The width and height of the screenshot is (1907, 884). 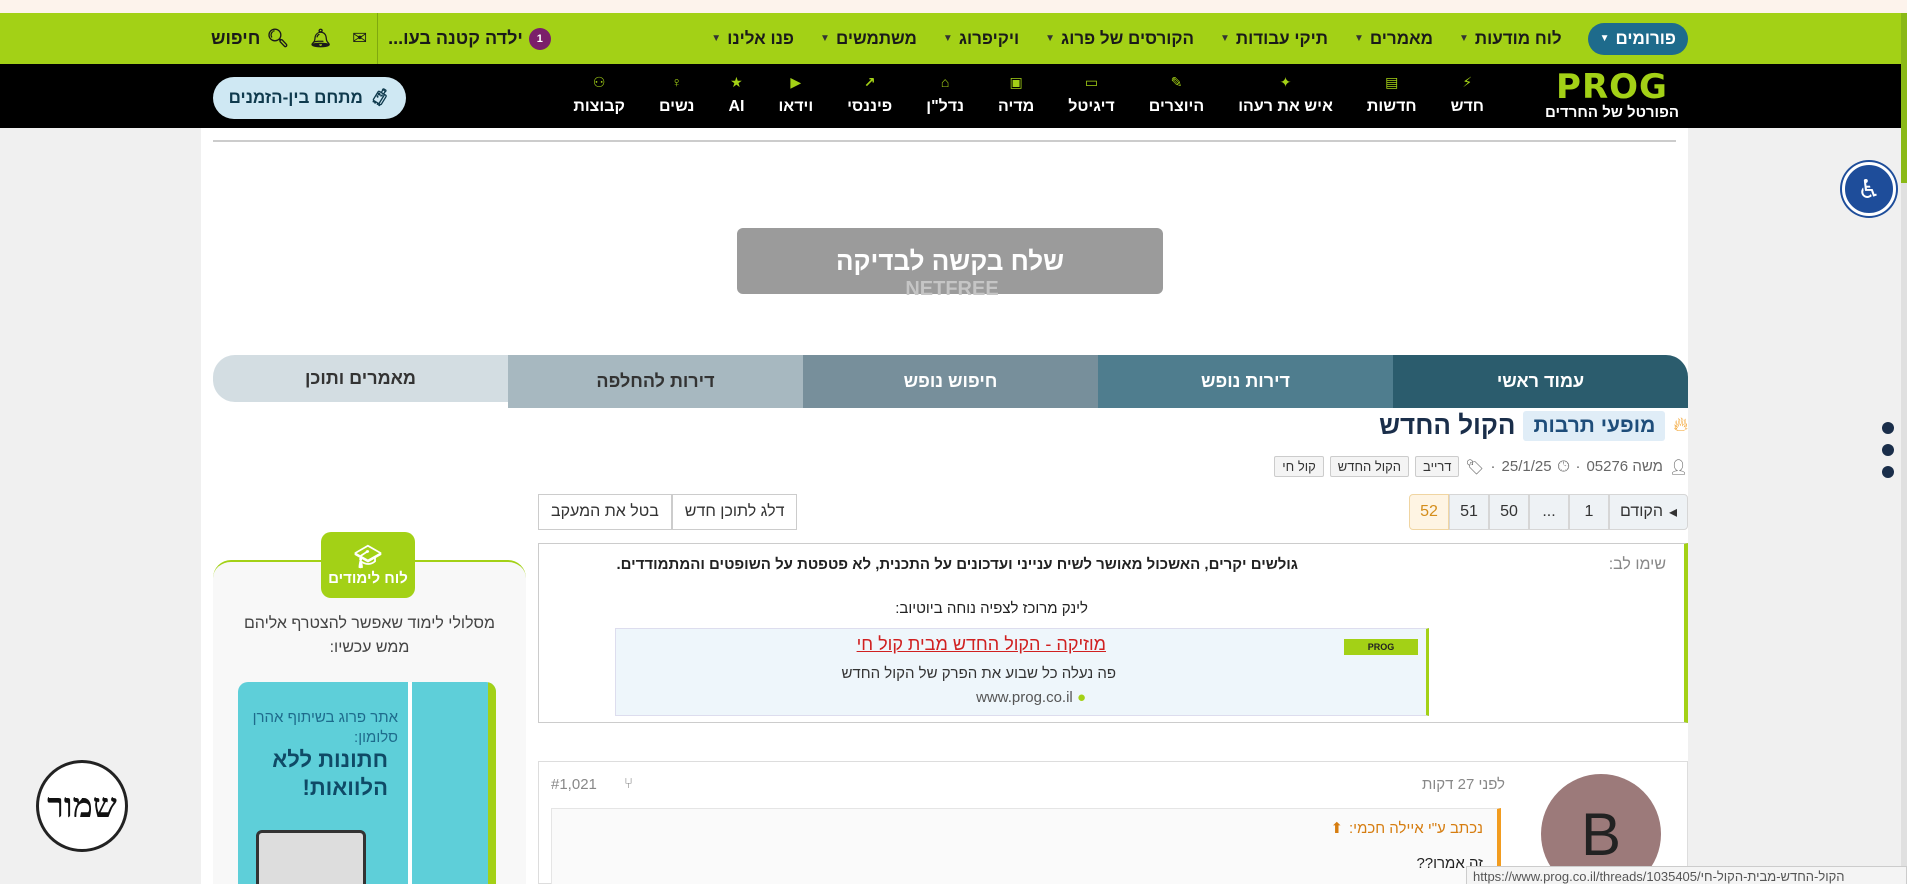 What do you see at coordinates (953, 6) in the screenshot?
I see `top-strip` at bounding box center [953, 6].